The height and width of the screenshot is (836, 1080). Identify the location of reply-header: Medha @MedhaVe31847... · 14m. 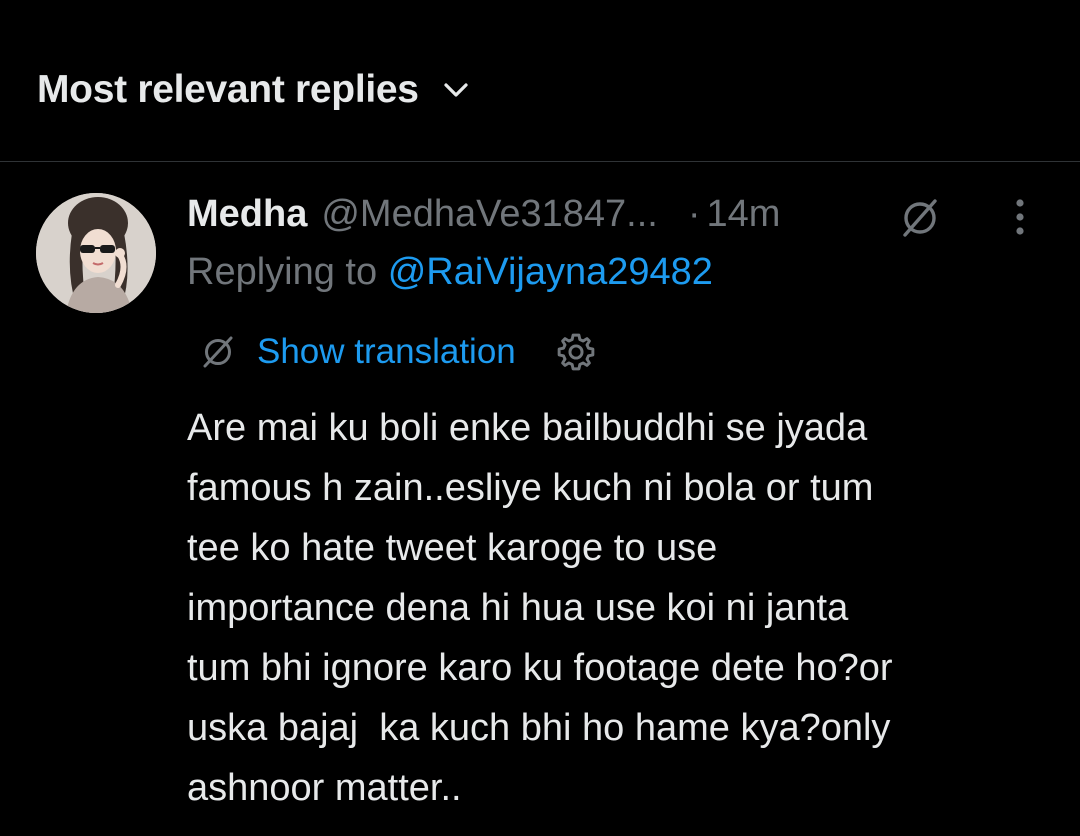
(483, 214).